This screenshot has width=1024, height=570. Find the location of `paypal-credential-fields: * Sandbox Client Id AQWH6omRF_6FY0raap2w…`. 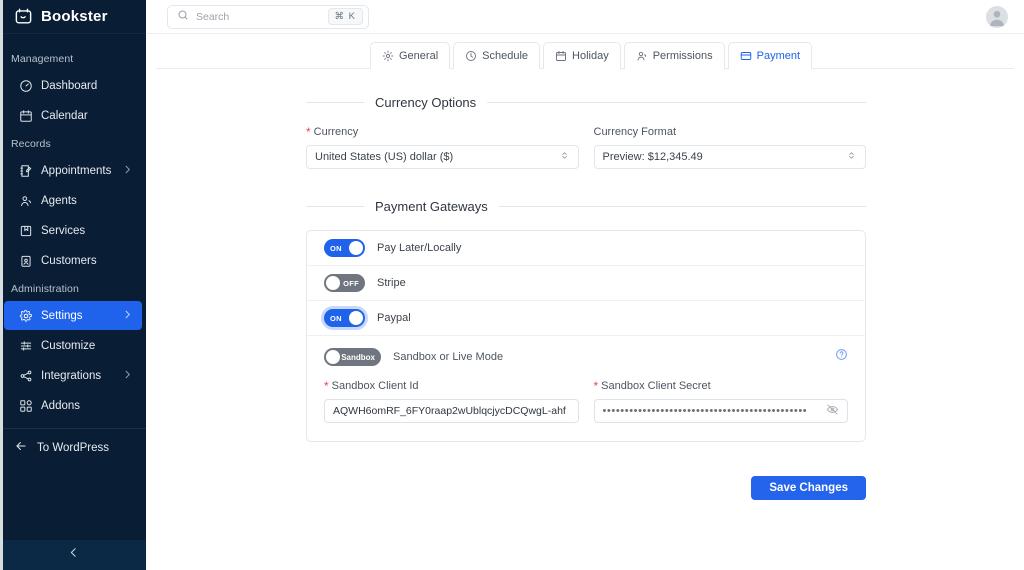

paypal-credential-fields: * Sandbox Client Id AQWH6omRF_6FY0raap2w… is located at coordinates (586, 401).